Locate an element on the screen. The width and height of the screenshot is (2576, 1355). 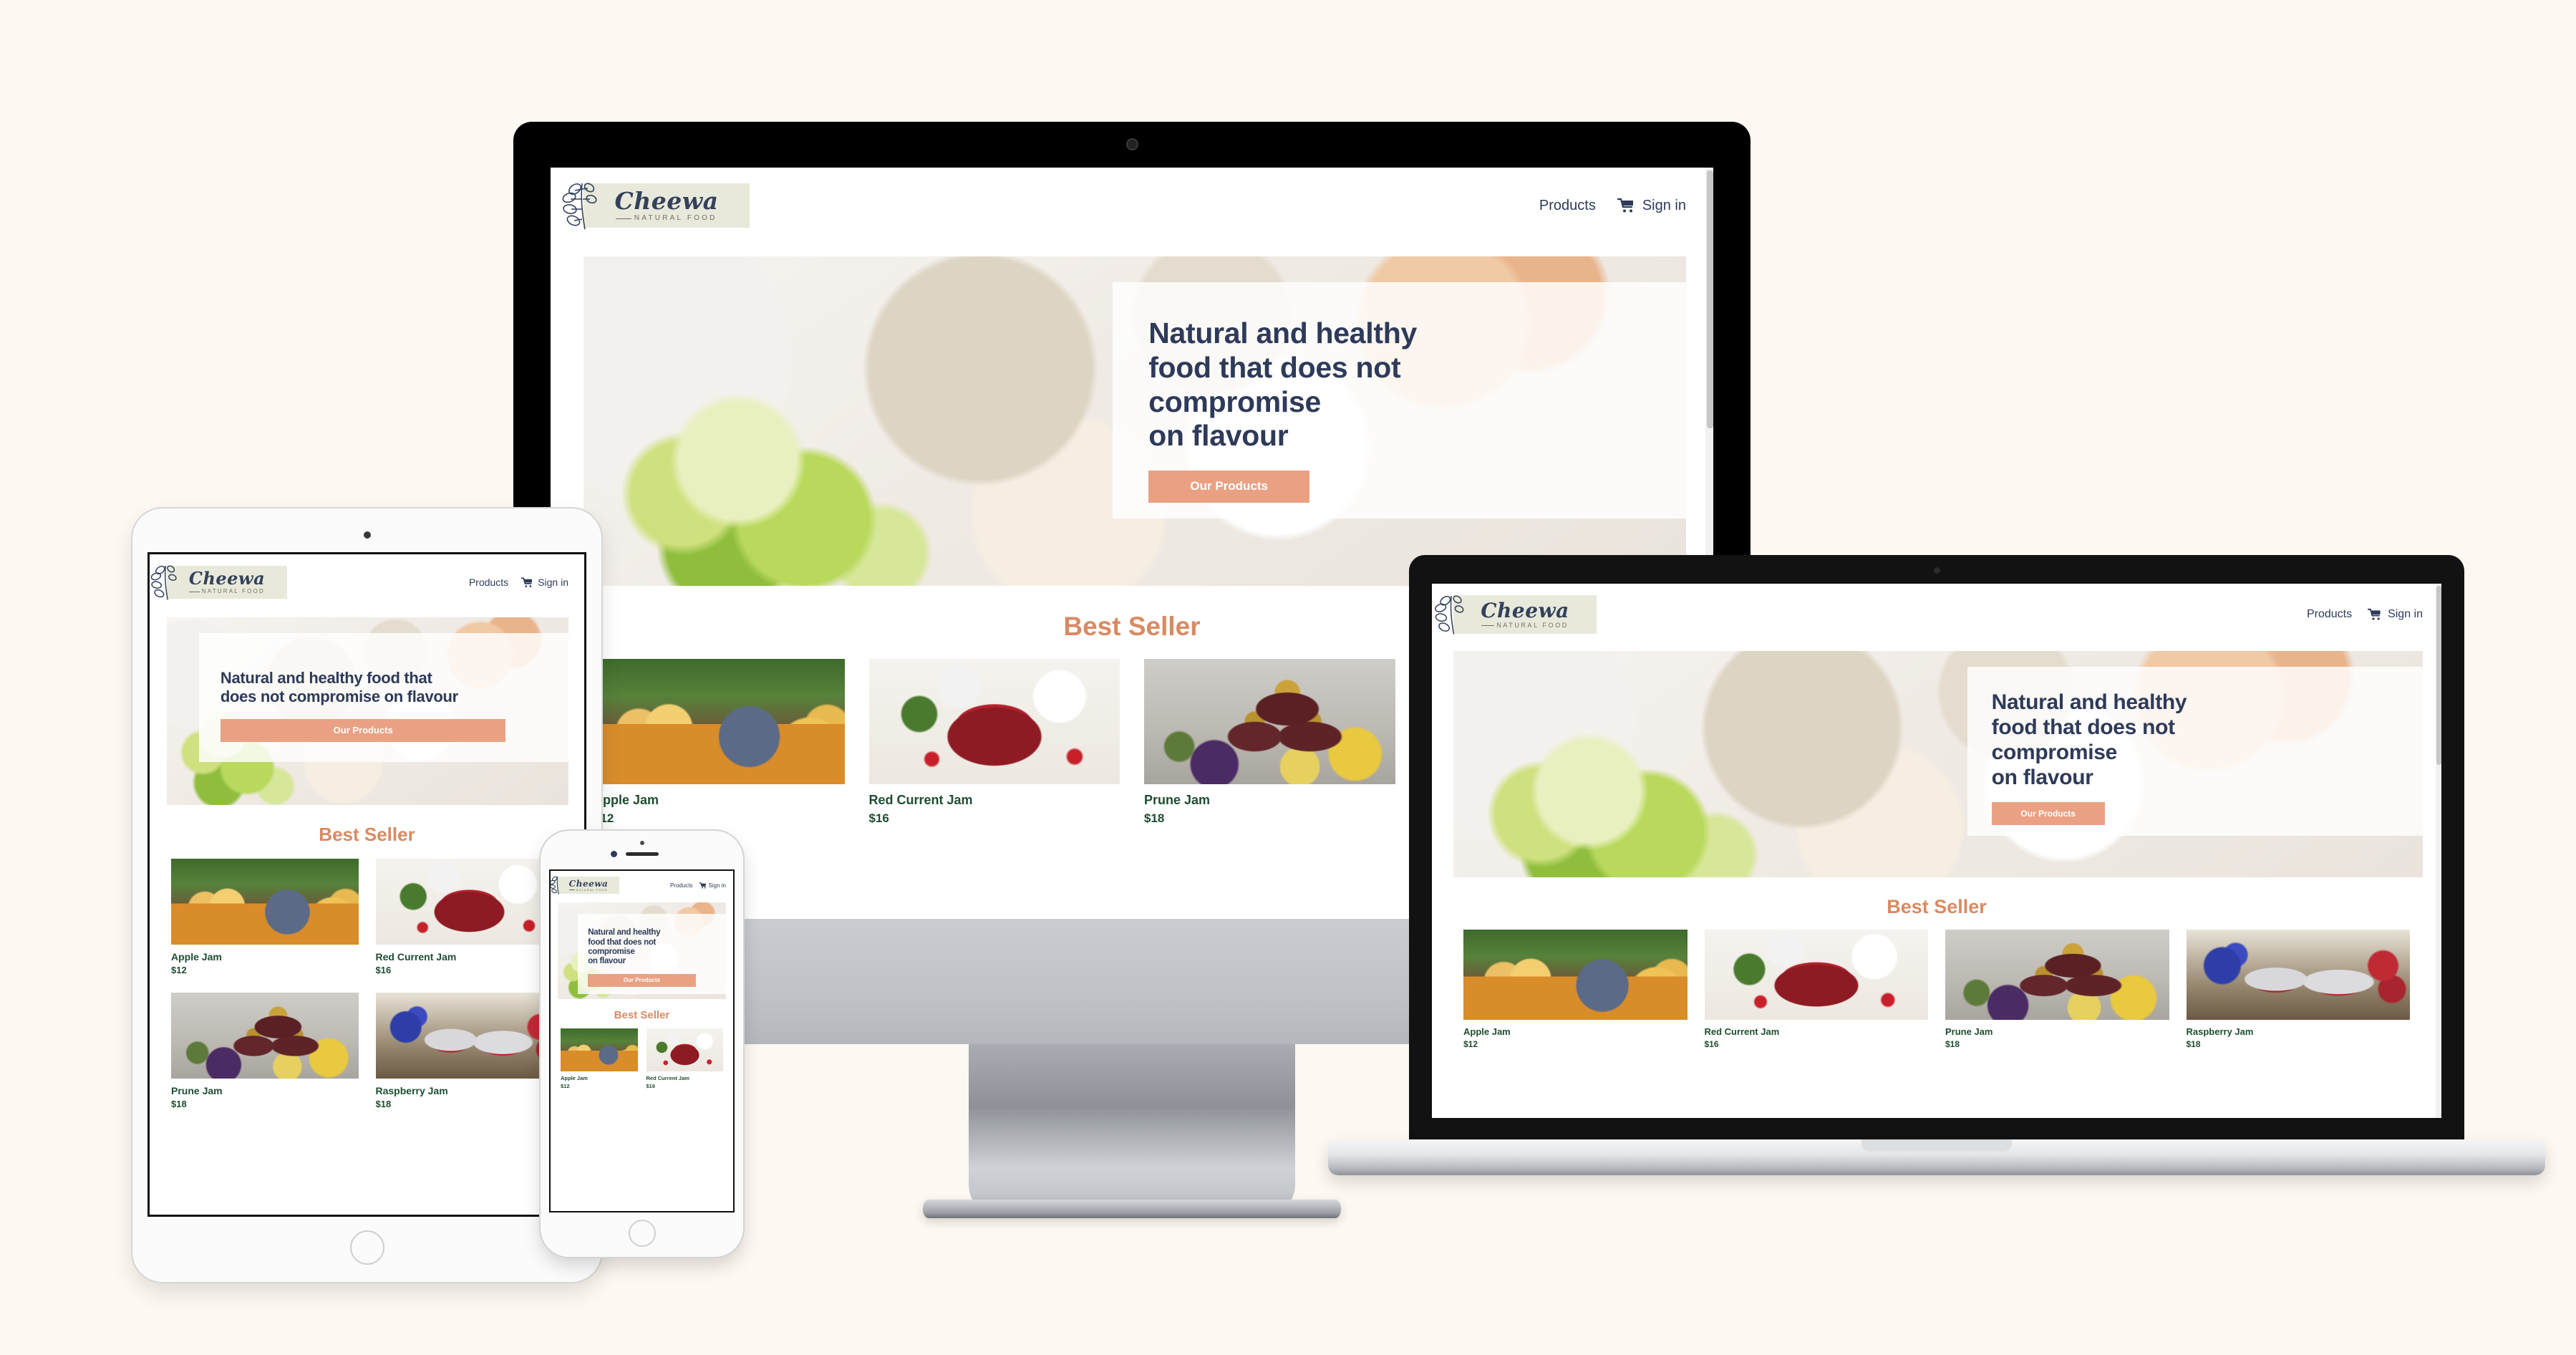
site-navbar: Cheewa NATURAL FOOD Products Sign in is located at coordinates (1936, 613).